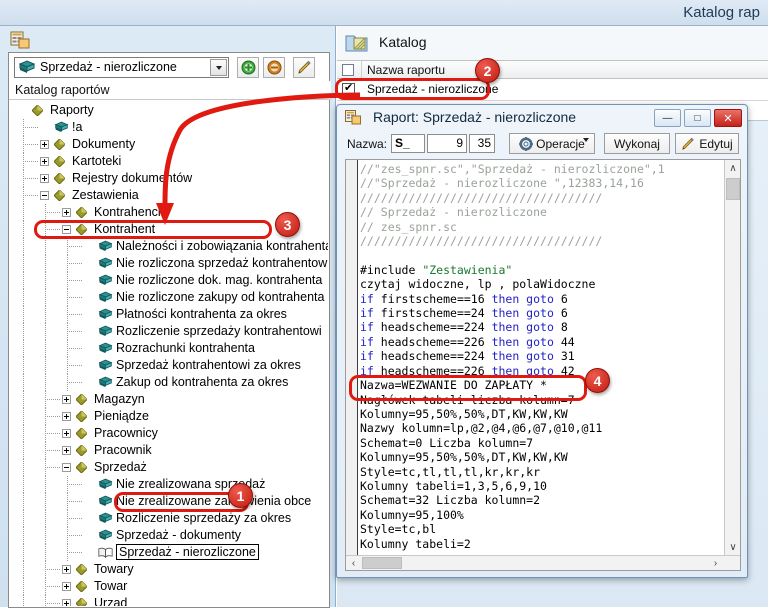  I want to click on tree-item: Towar, so click(170, 586).